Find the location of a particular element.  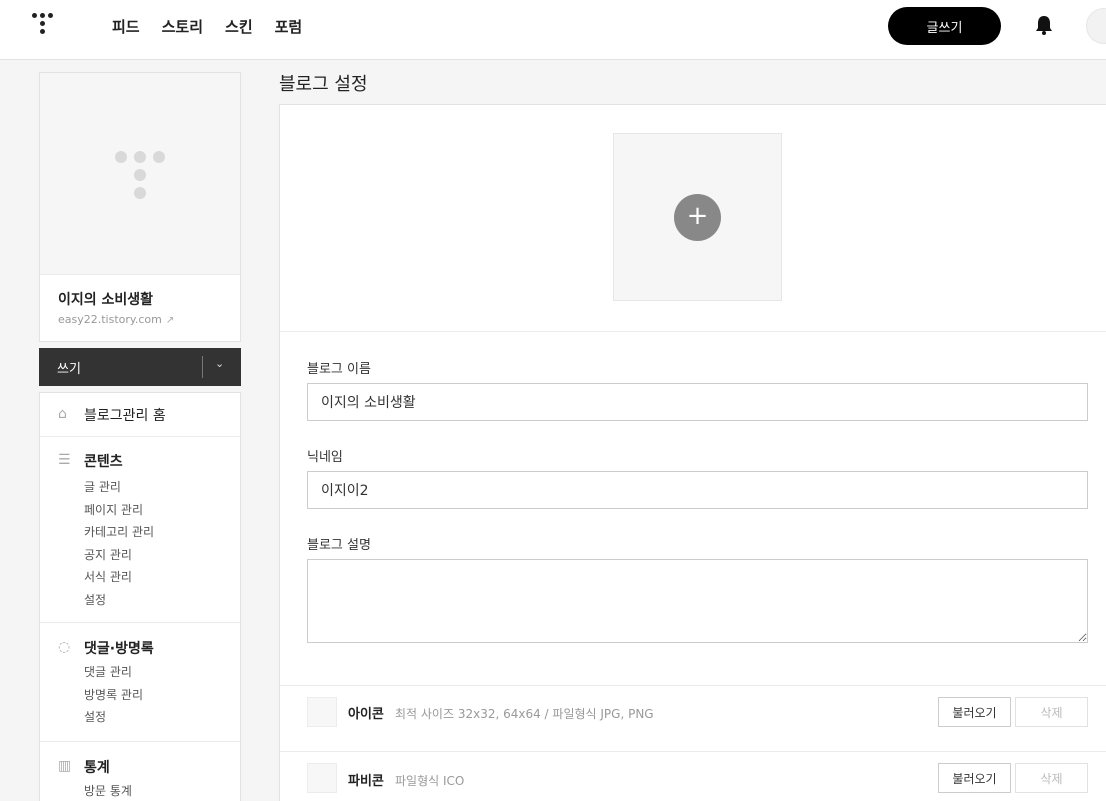

icon-load-button: 불러오기 is located at coordinates (974, 712).